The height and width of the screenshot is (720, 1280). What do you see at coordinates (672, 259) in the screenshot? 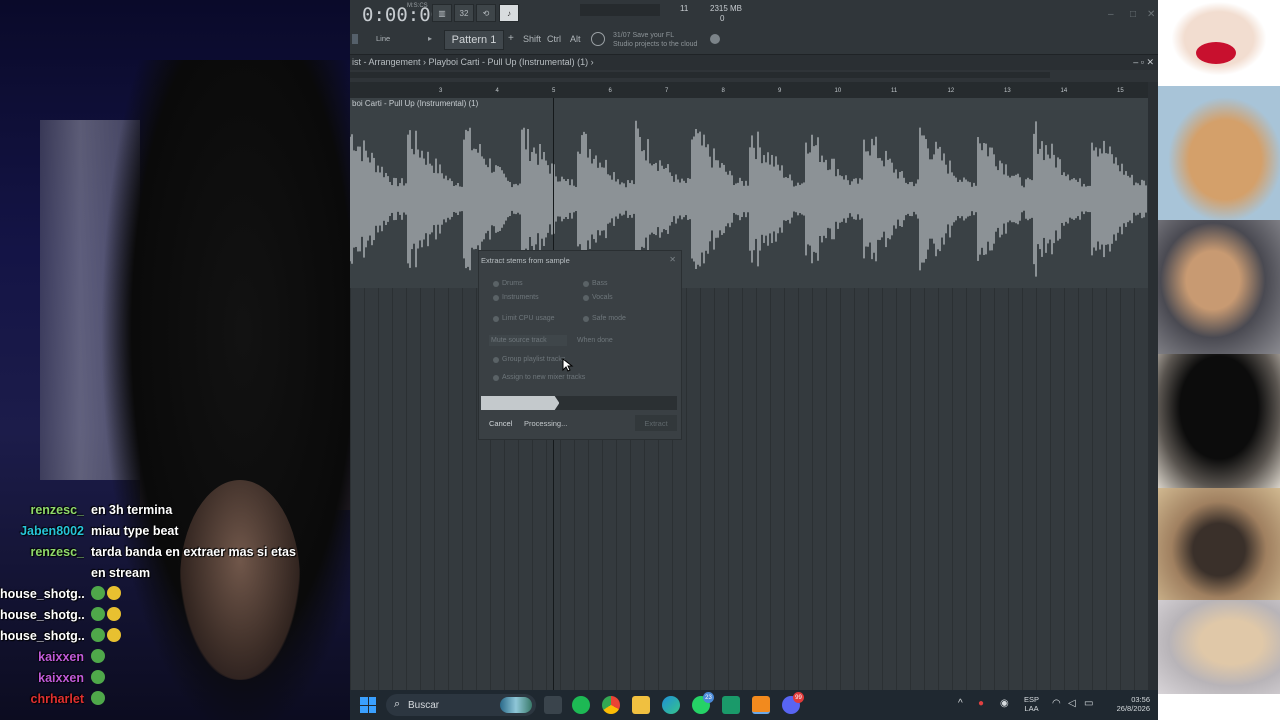
I see `dialog-close-icon: ✕` at bounding box center [672, 259].